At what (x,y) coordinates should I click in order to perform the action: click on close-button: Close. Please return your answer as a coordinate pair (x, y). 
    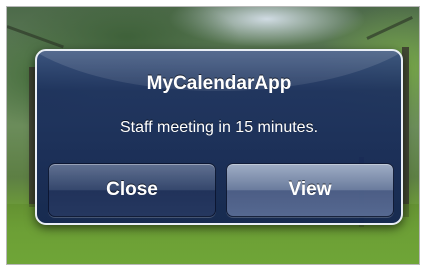
    Looking at the image, I should click on (132, 190).